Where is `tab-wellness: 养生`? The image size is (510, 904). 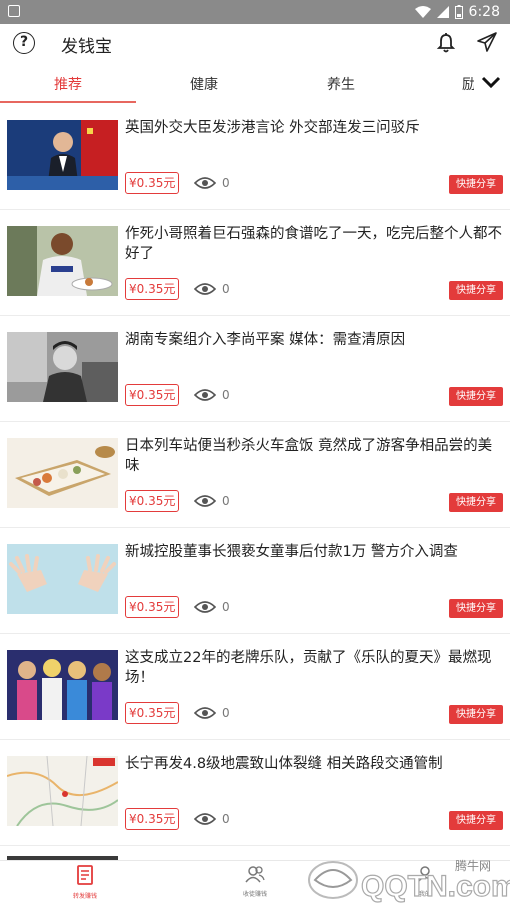
tab-wellness: 养生 is located at coordinates (341, 84).